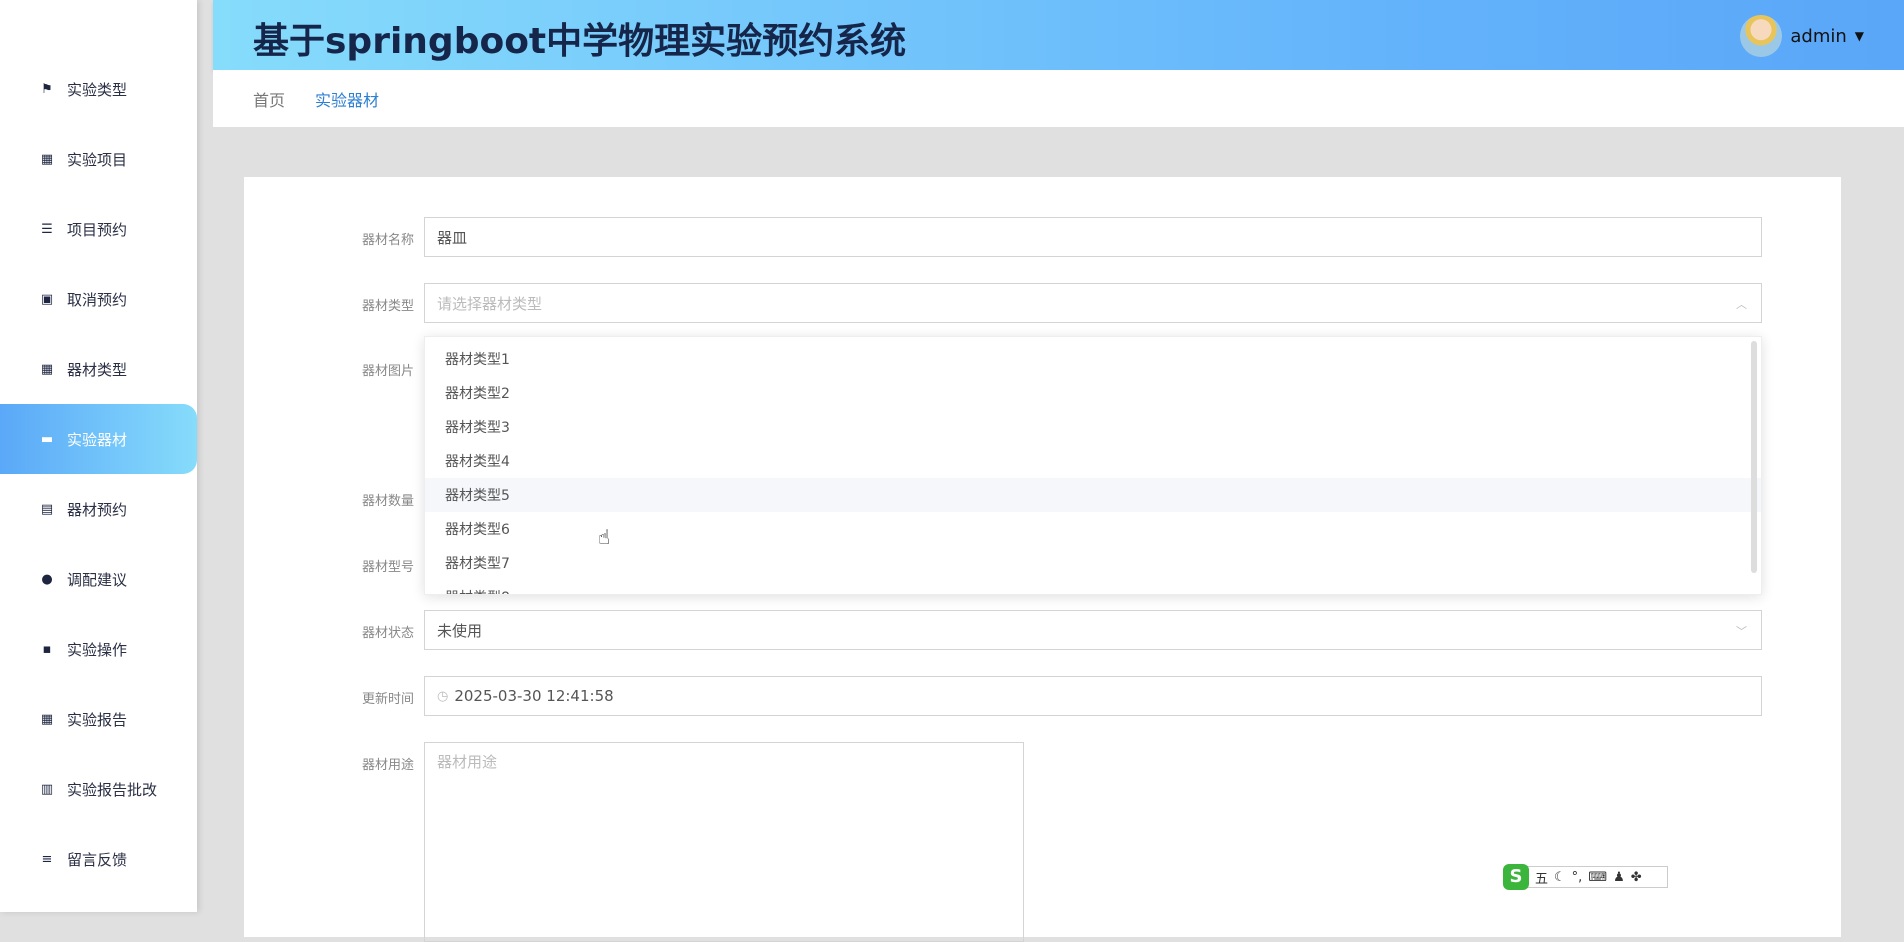 This screenshot has width=1904, height=942. What do you see at coordinates (47, 649) in the screenshot?
I see `chat-icon: ▪` at bounding box center [47, 649].